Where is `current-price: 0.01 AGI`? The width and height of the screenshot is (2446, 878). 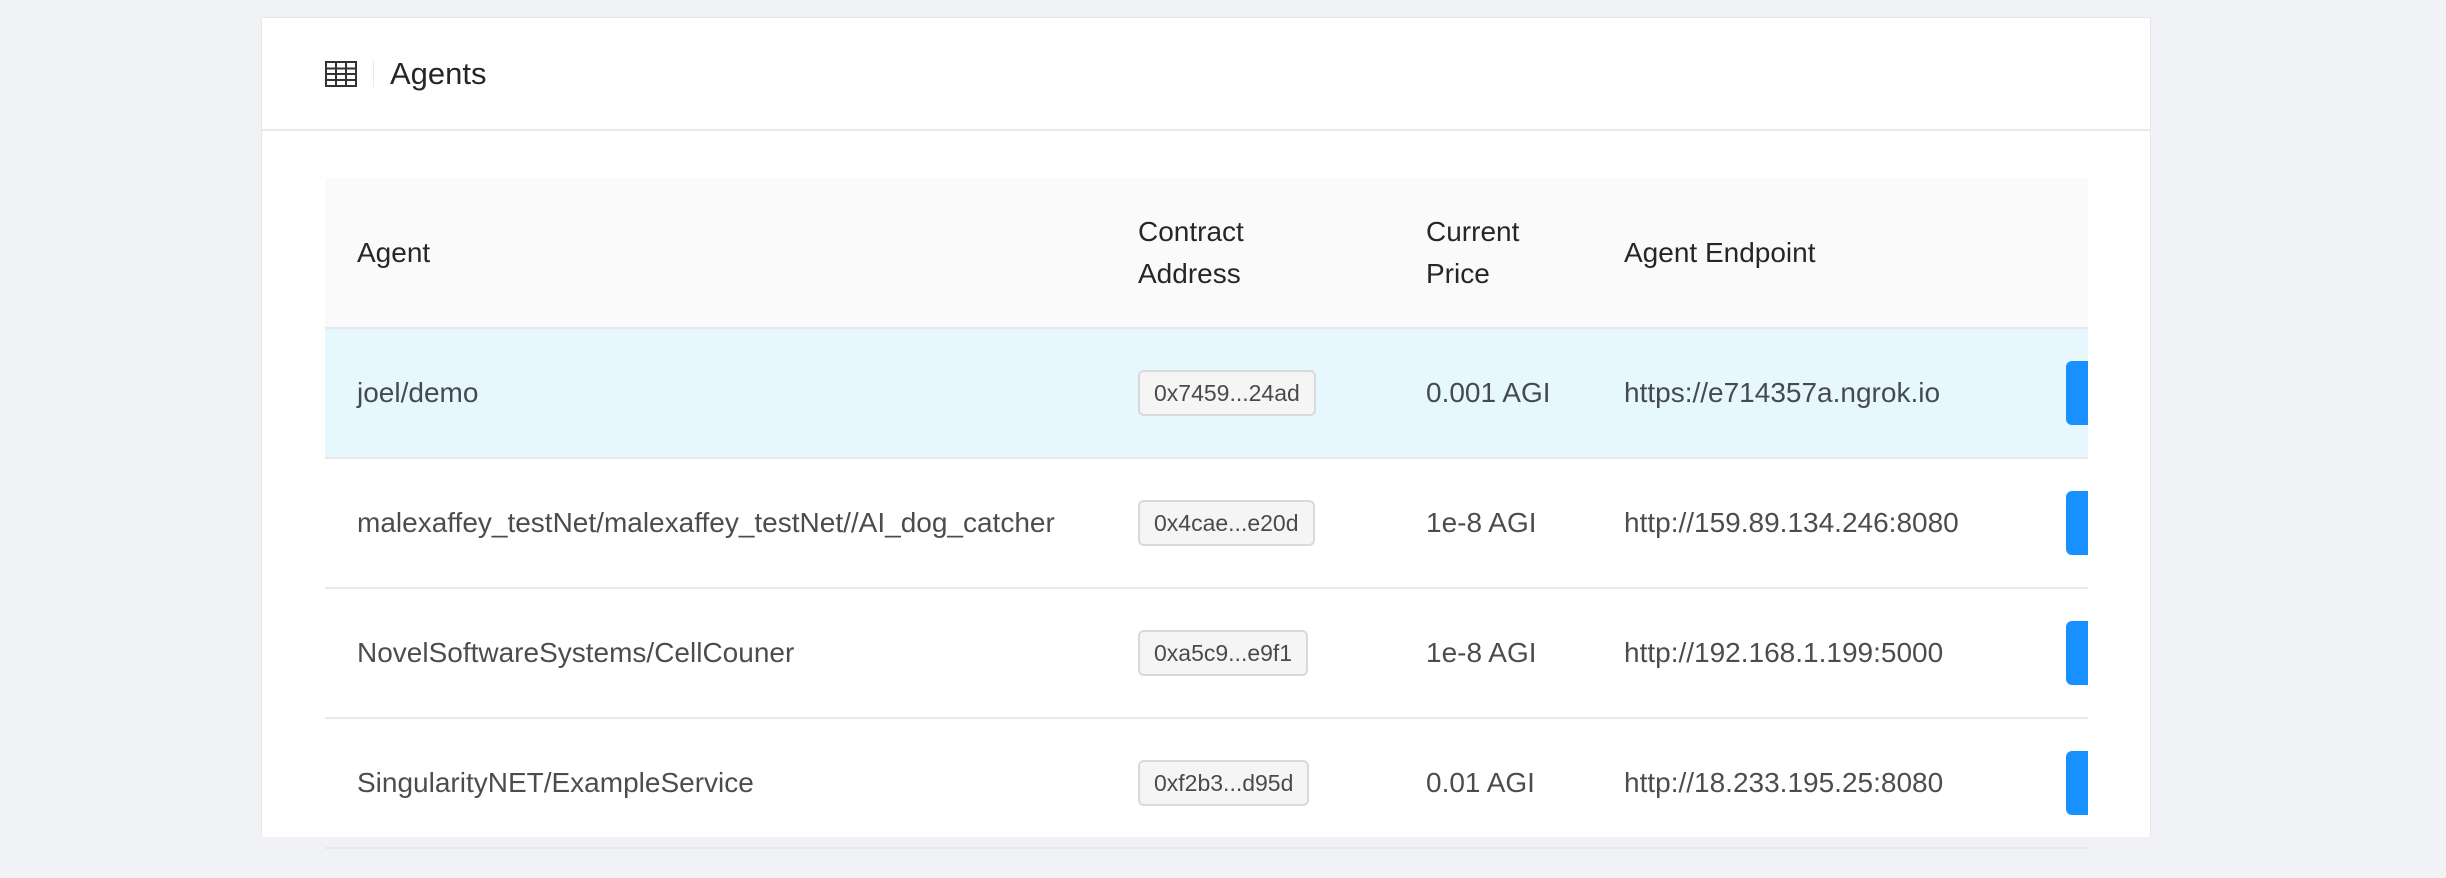 current-price: 0.01 AGI is located at coordinates (1493, 783).